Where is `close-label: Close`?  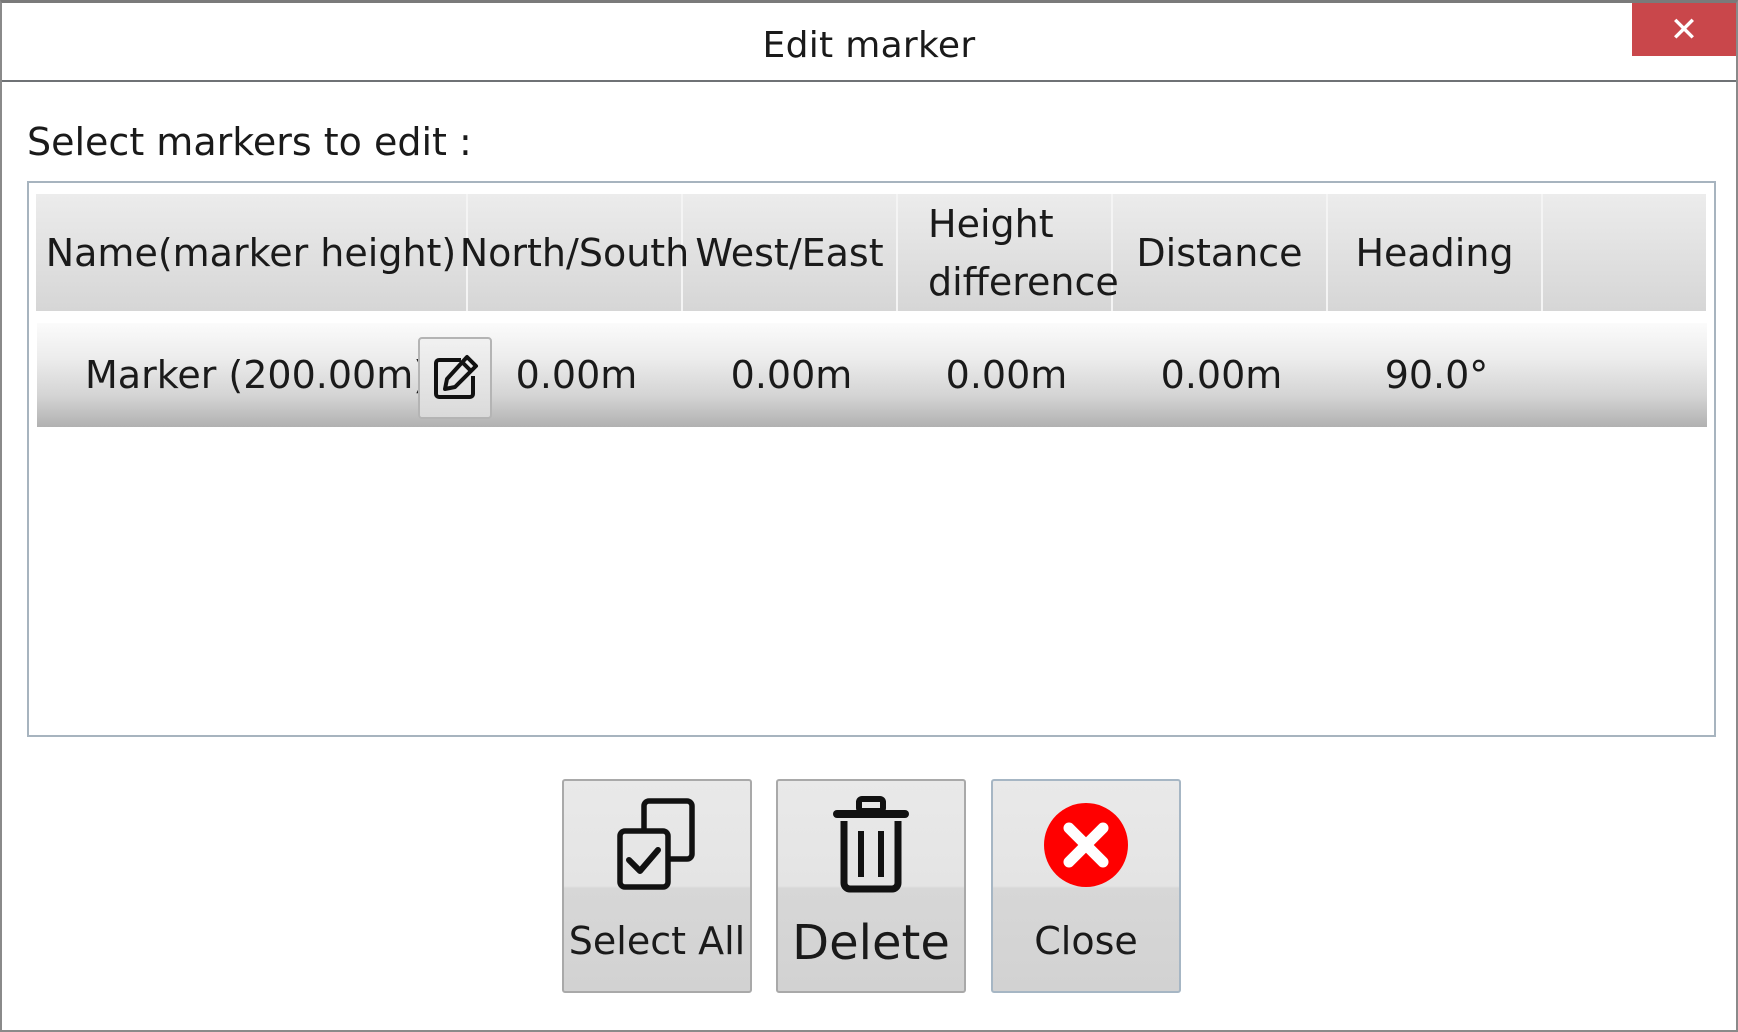
close-label: Close is located at coordinates (1086, 941).